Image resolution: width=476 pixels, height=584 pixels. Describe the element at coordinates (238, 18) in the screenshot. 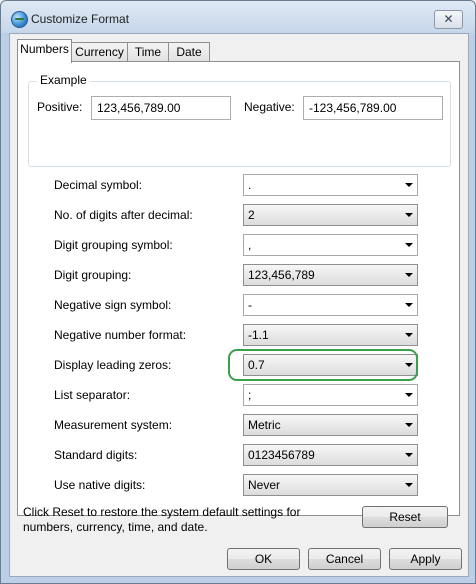

I see `title-bar: Customize Format ✕` at that location.